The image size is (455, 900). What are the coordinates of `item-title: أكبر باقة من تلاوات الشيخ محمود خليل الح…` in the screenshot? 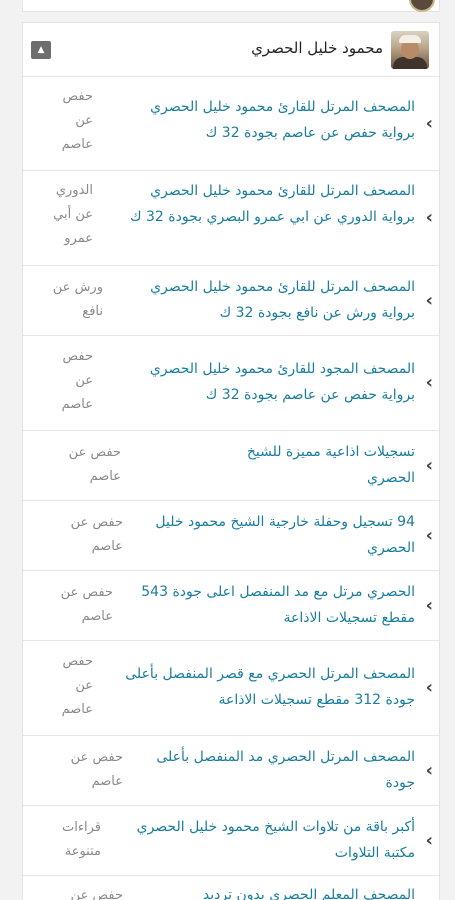 It's located at (265, 840).